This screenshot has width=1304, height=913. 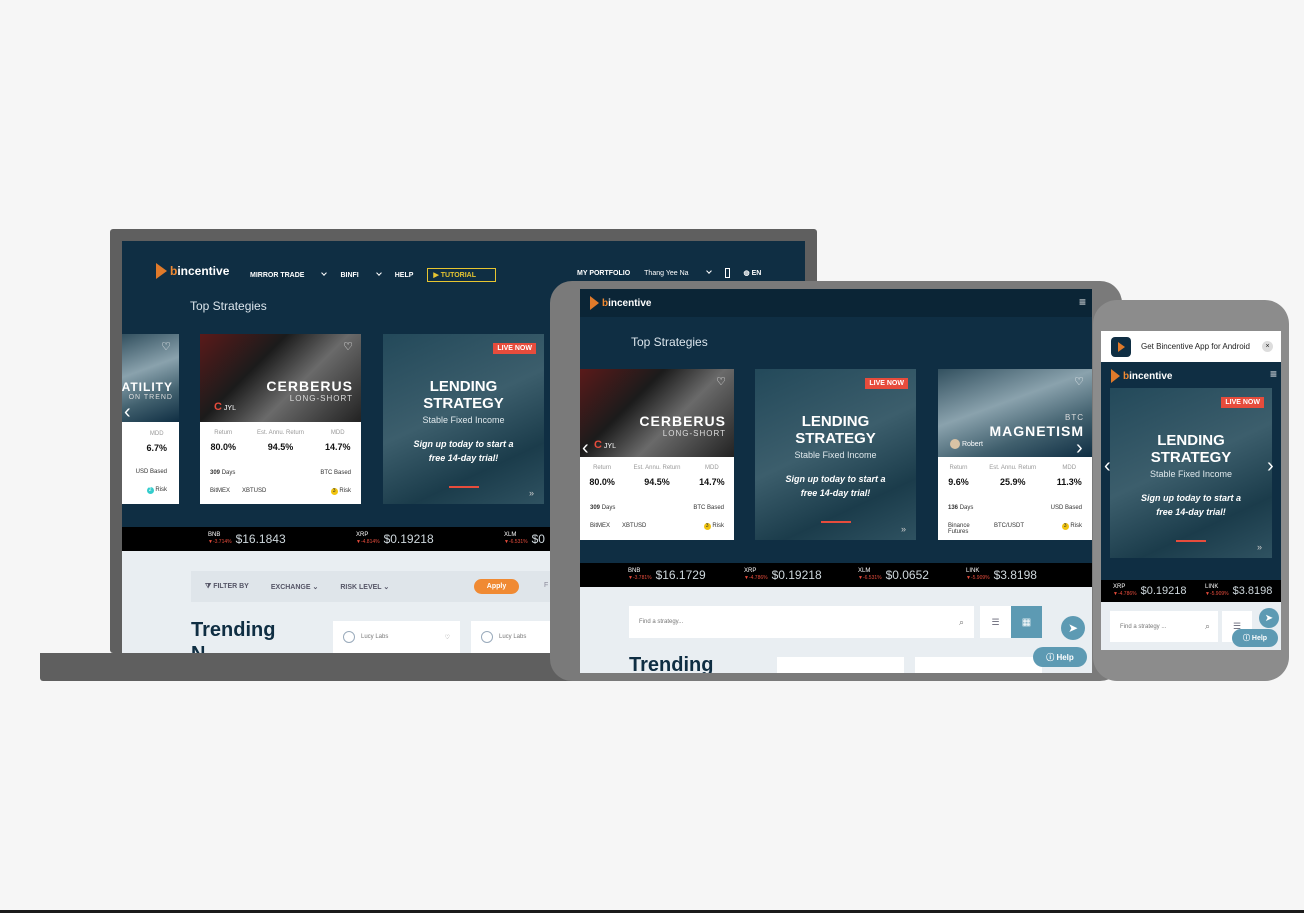 I want to click on search-input: Find a strategy... ⌕, so click(x=801, y=622).